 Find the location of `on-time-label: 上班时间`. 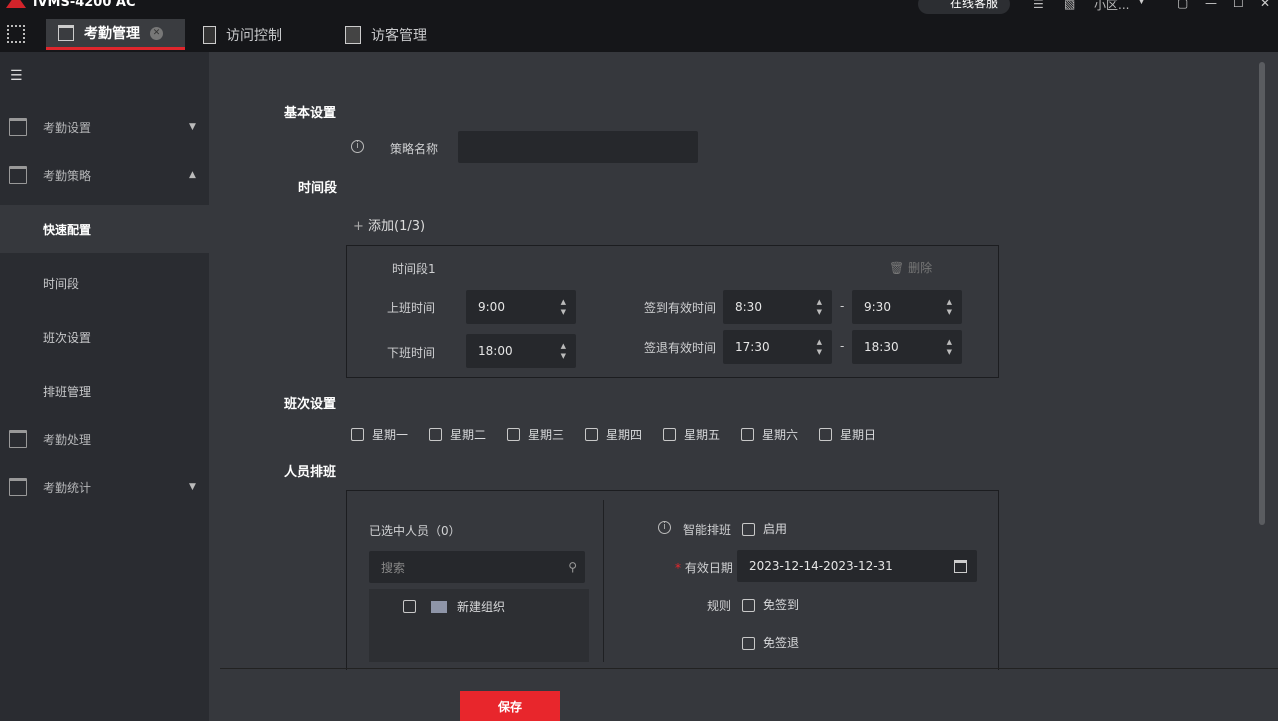

on-time-label: 上班时间 is located at coordinates (411, 308).